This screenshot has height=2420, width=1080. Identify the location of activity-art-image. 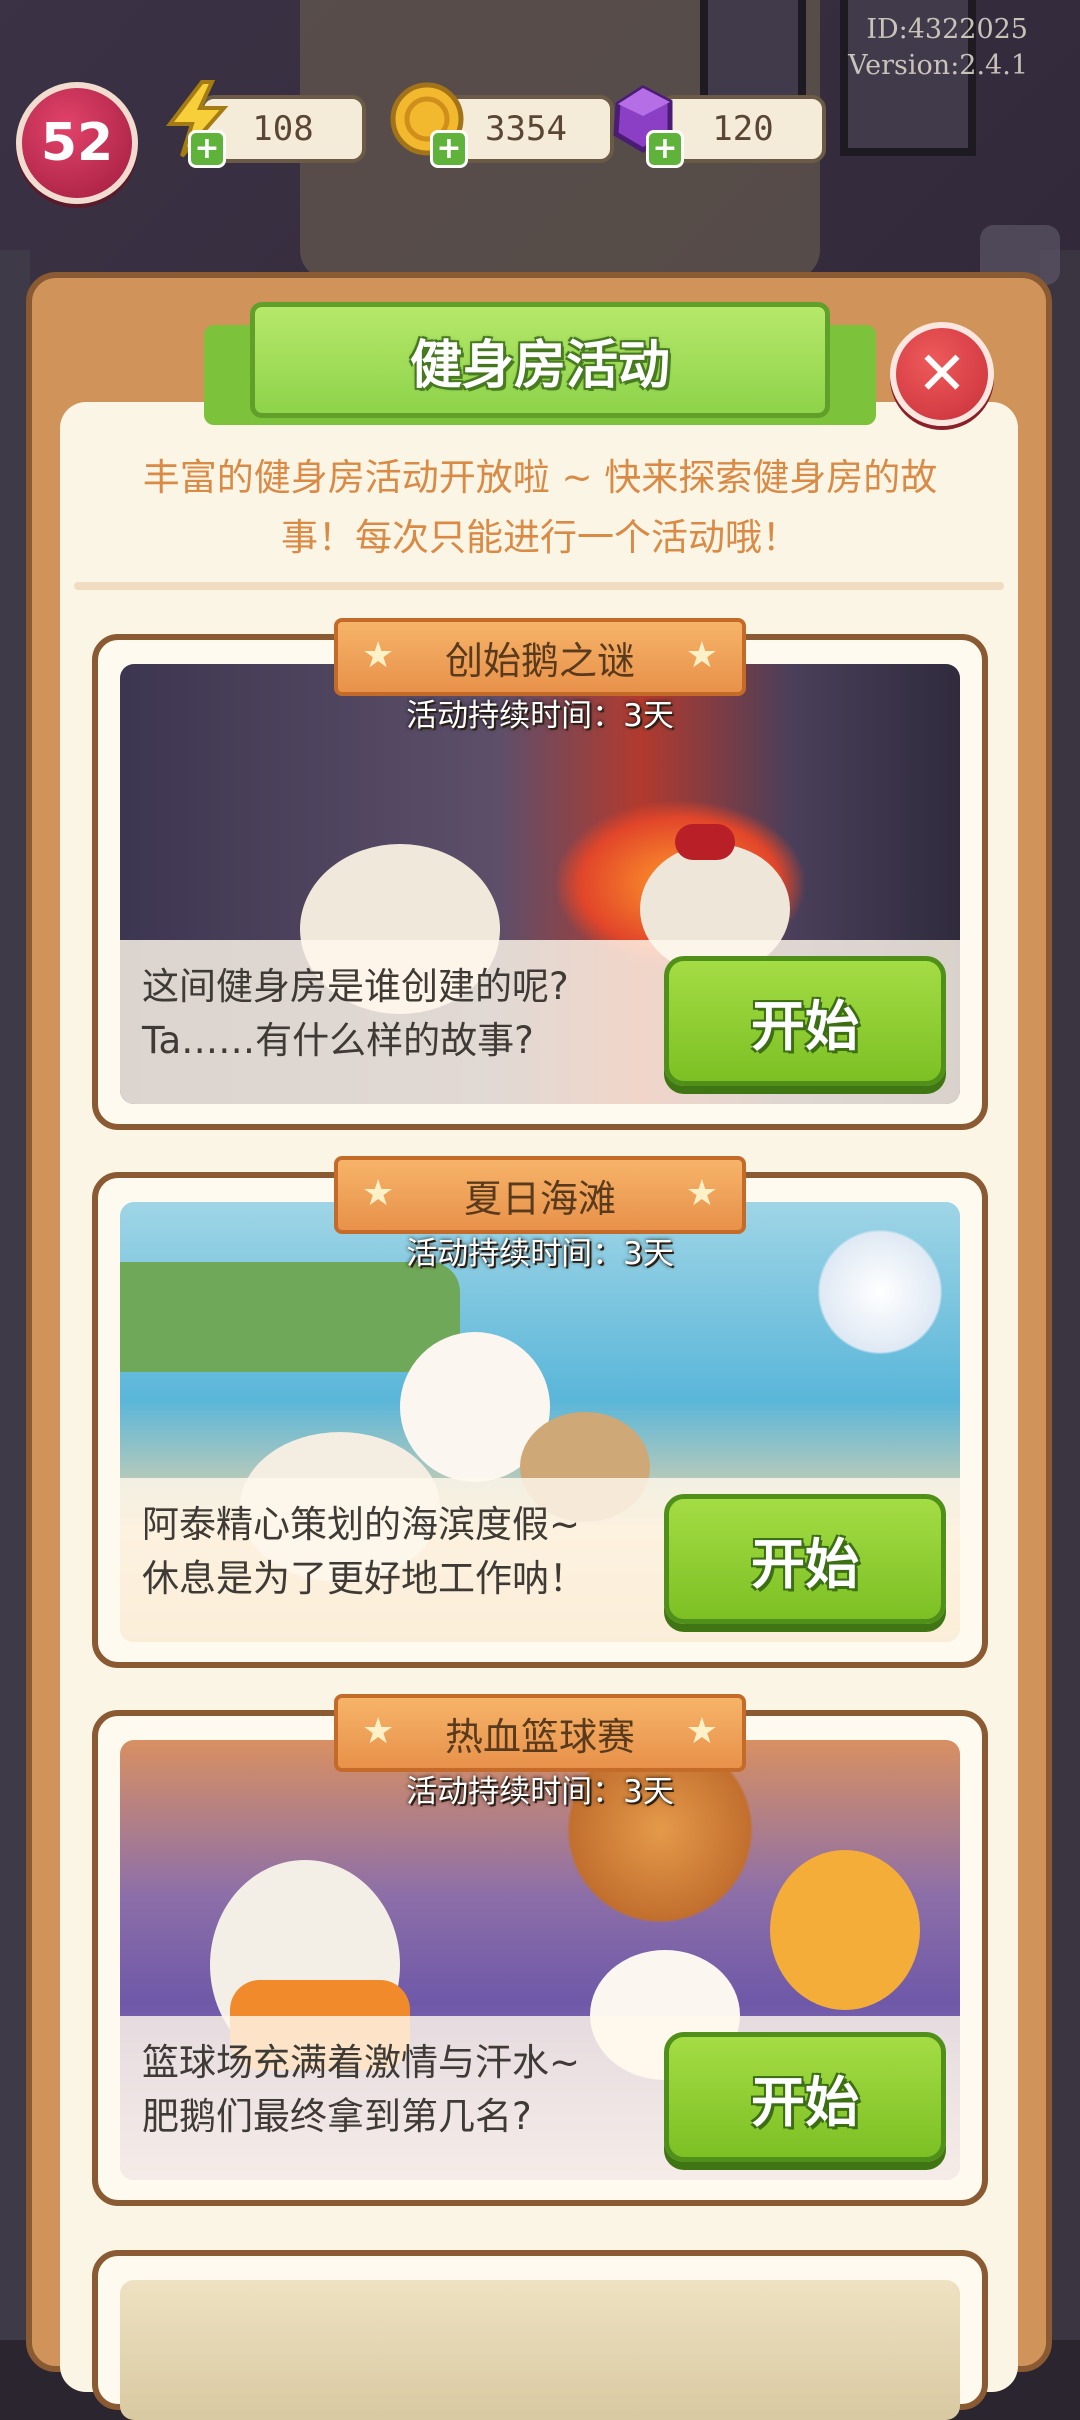
(540, 2350).